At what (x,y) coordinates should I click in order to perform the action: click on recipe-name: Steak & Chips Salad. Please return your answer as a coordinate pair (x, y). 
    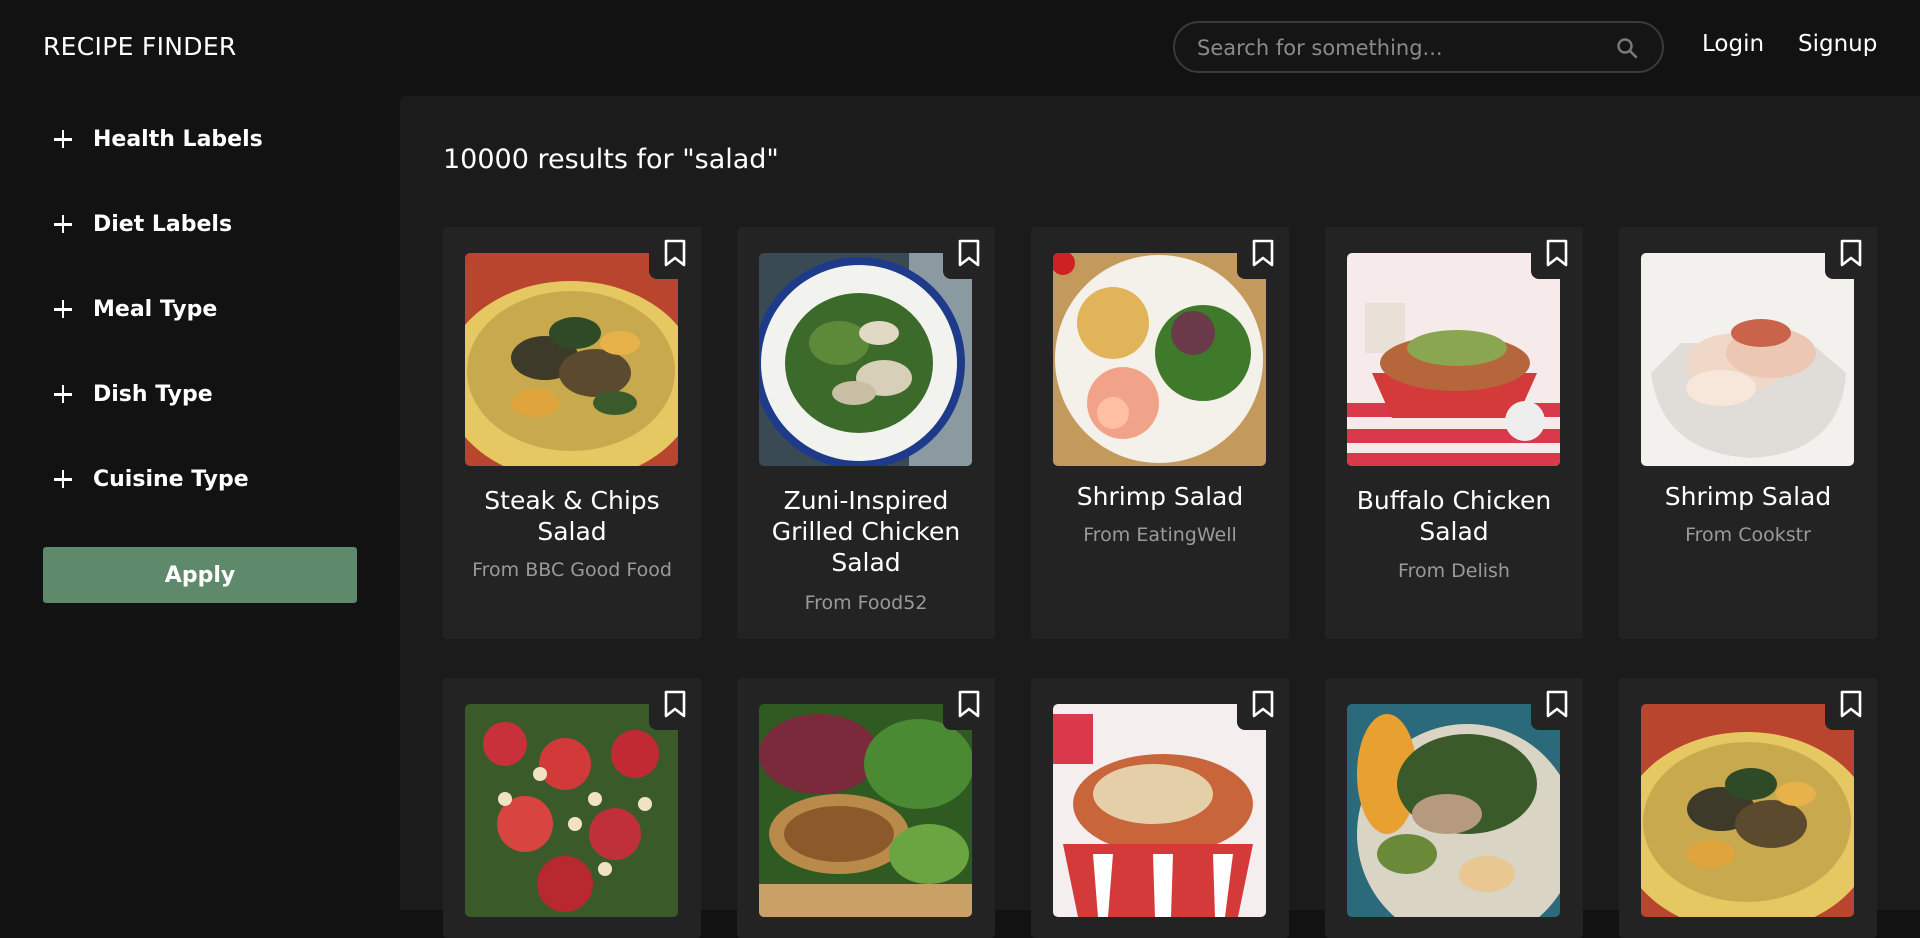
    Looking at the image, I should click on (572, 516).